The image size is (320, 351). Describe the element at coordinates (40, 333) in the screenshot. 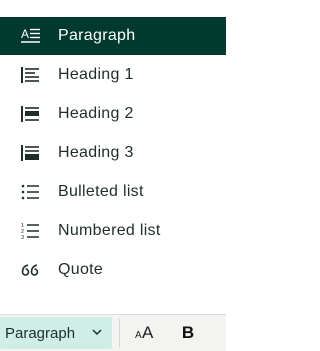

I see `text-style-value: Paragraph` at that location.